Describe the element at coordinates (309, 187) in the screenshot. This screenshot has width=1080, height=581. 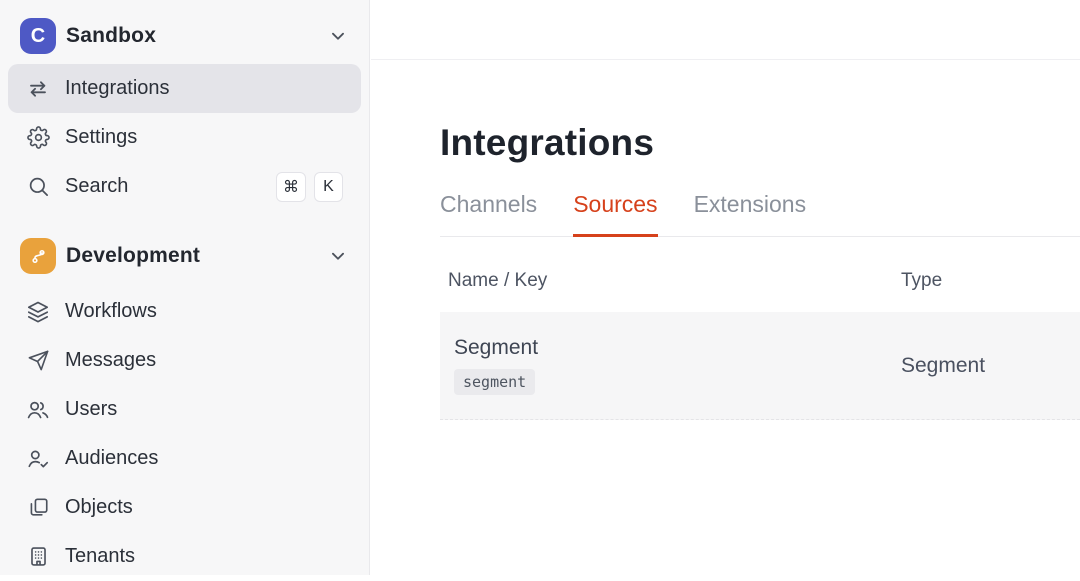
I see `search-shortcut: ⌘ K` at that location.